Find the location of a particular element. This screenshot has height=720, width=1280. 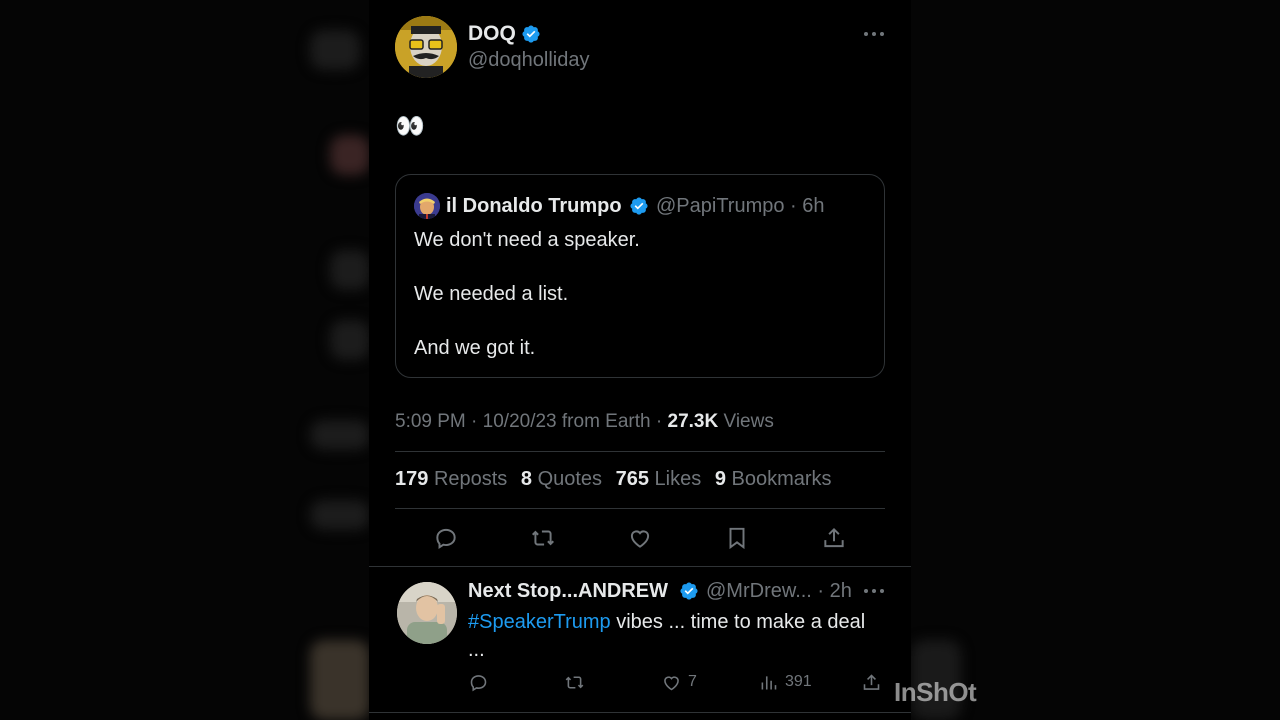

bookmarks-label: Bookmarks is located at coordinates (781, 479).